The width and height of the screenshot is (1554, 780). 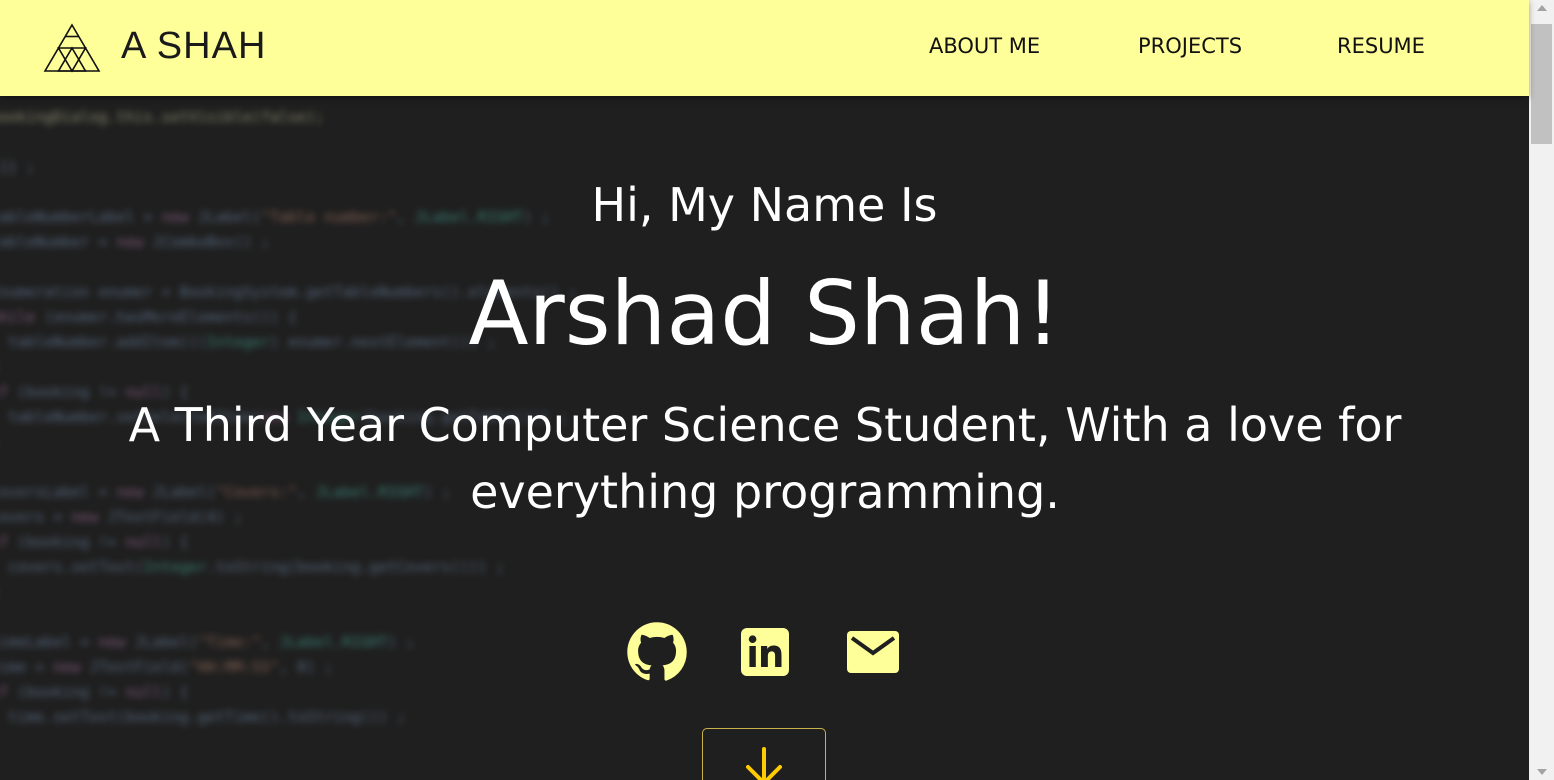 What do you see at coordinates (1542, 8) in the screenshot?
I see `scroll-up-arrow-icon` at bounding box center [1542, 8].